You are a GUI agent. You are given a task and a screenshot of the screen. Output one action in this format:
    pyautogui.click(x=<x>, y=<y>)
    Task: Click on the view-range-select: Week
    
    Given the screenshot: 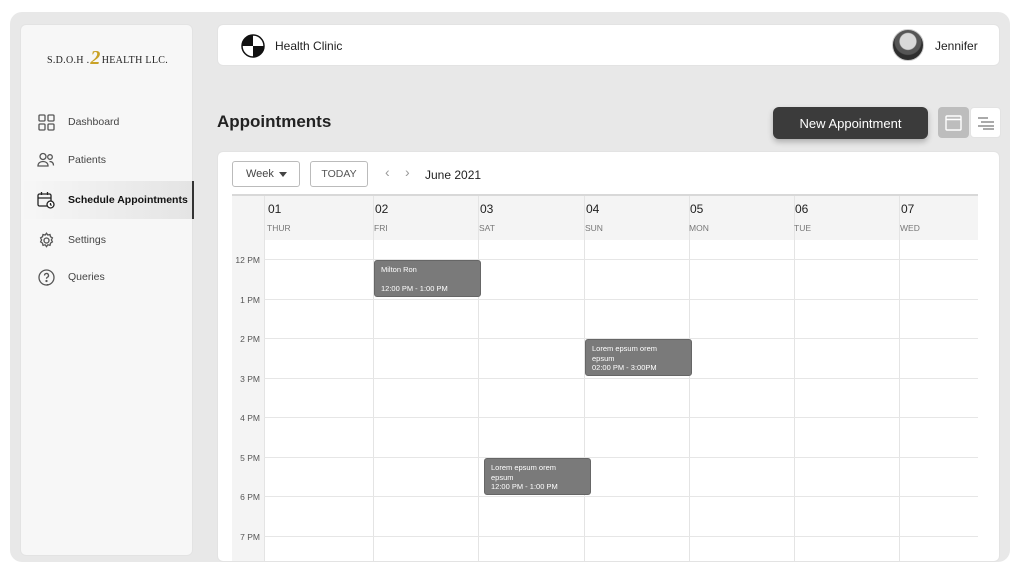 What is the action you would take?
    pyautogui.click(x=266, y=174)
    